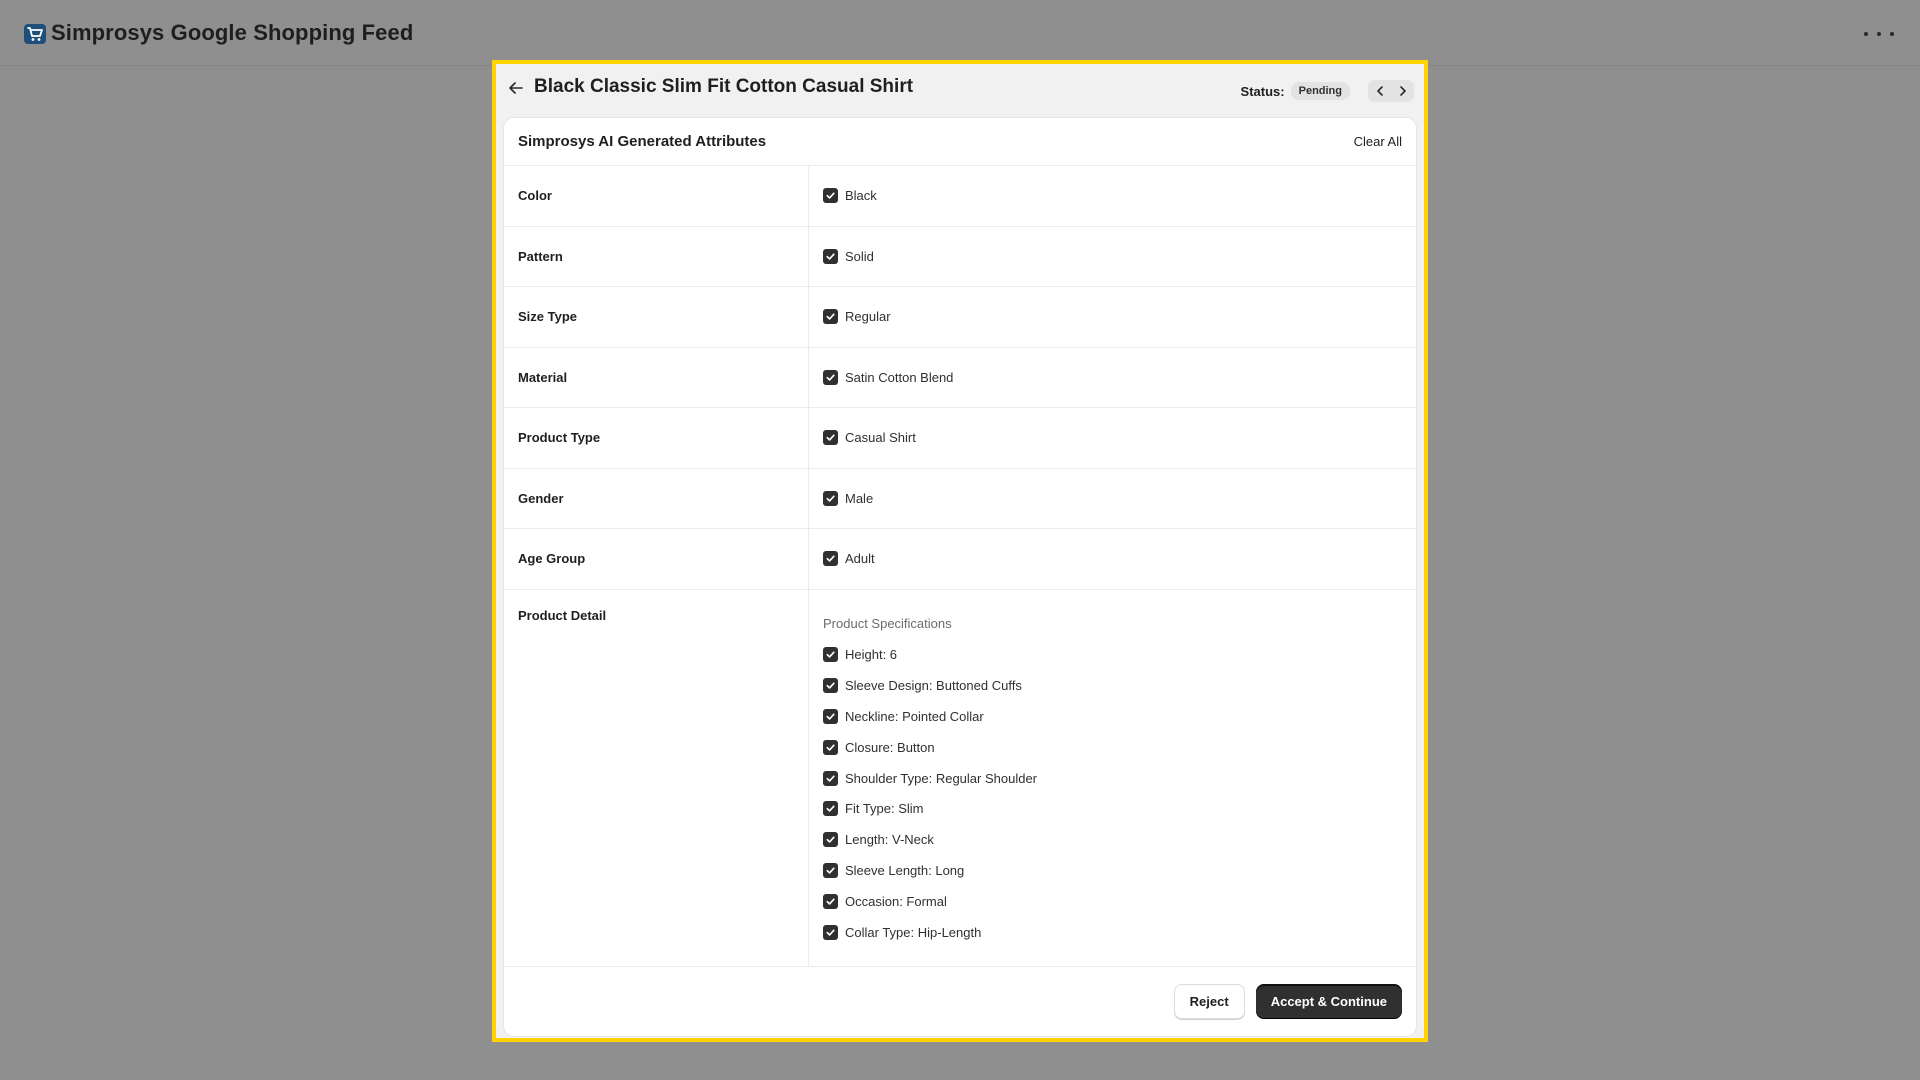 Image resolution: width=1920 pixels, height=1080 pixels. What do you see at coordinates (859, 498) in the screenshot?
I see `attribute-value-text: Male` at bounding box center [859, 498].